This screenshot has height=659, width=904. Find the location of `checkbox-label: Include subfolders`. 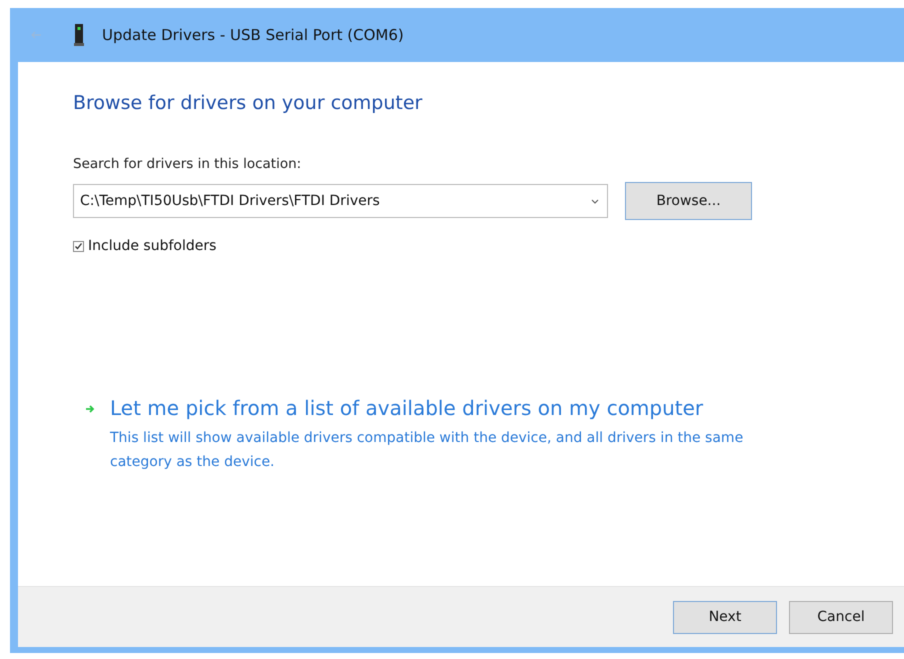

checkbox-label: Include subfolders is located at coordinates (152, 246).